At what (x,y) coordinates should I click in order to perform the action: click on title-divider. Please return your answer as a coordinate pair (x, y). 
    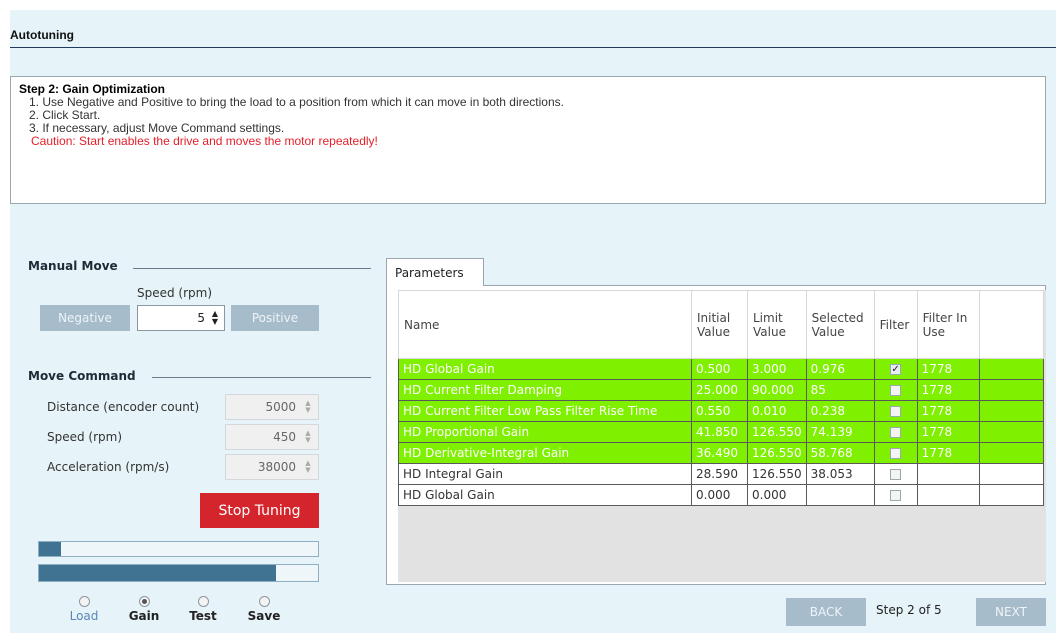
    Looking at the image, I should click on (533, 47).